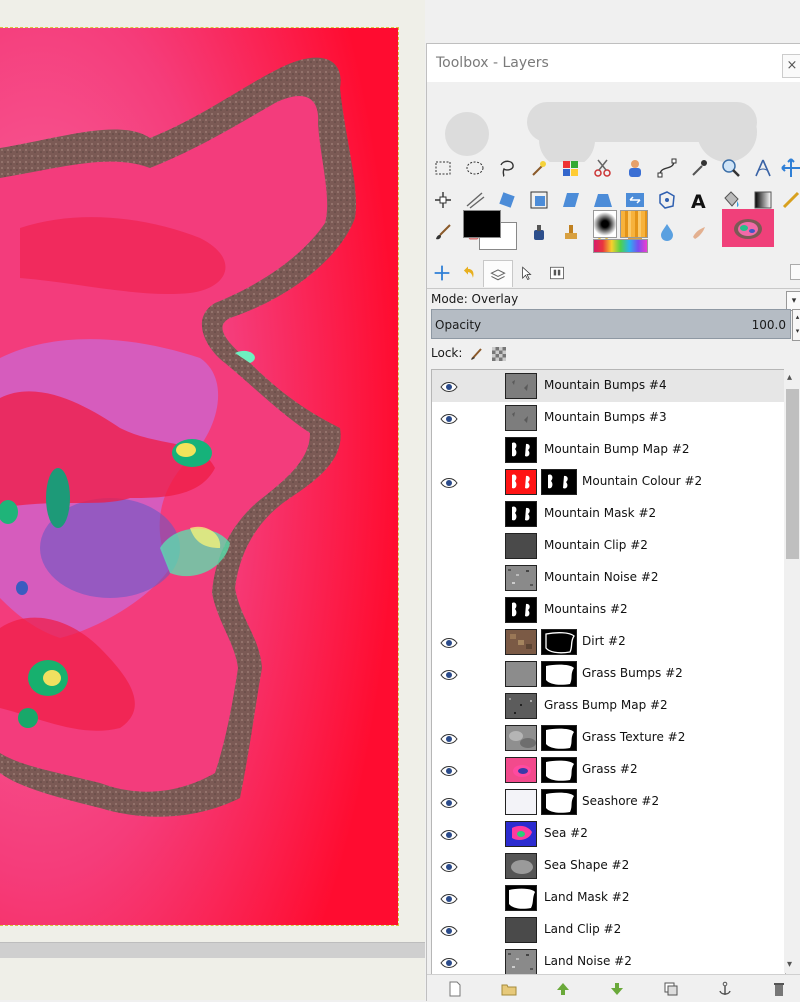 This screenshot has width=800, height=1002. I want to click on raise-layer-button, so click(563, 989).